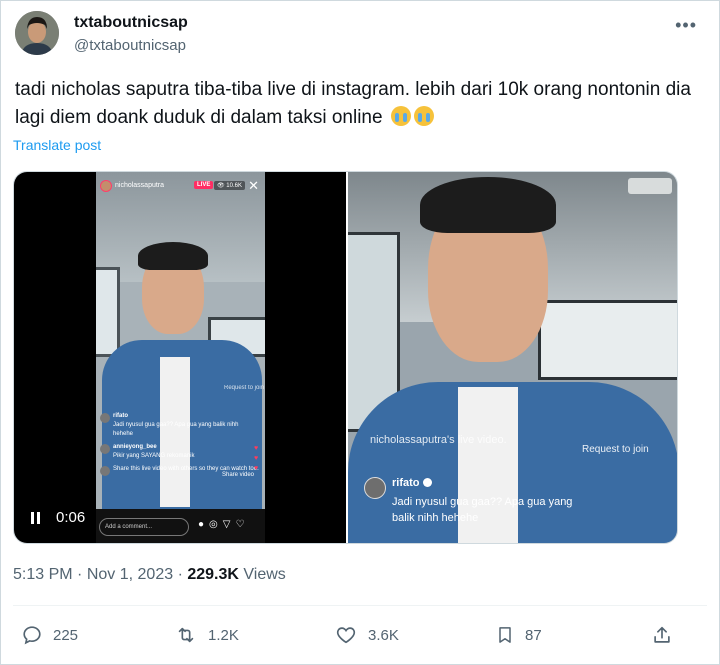  What do you see at coordinates (186, 635) in the screenshot?
I see `repost-icon` at bounding box center [186, 635].